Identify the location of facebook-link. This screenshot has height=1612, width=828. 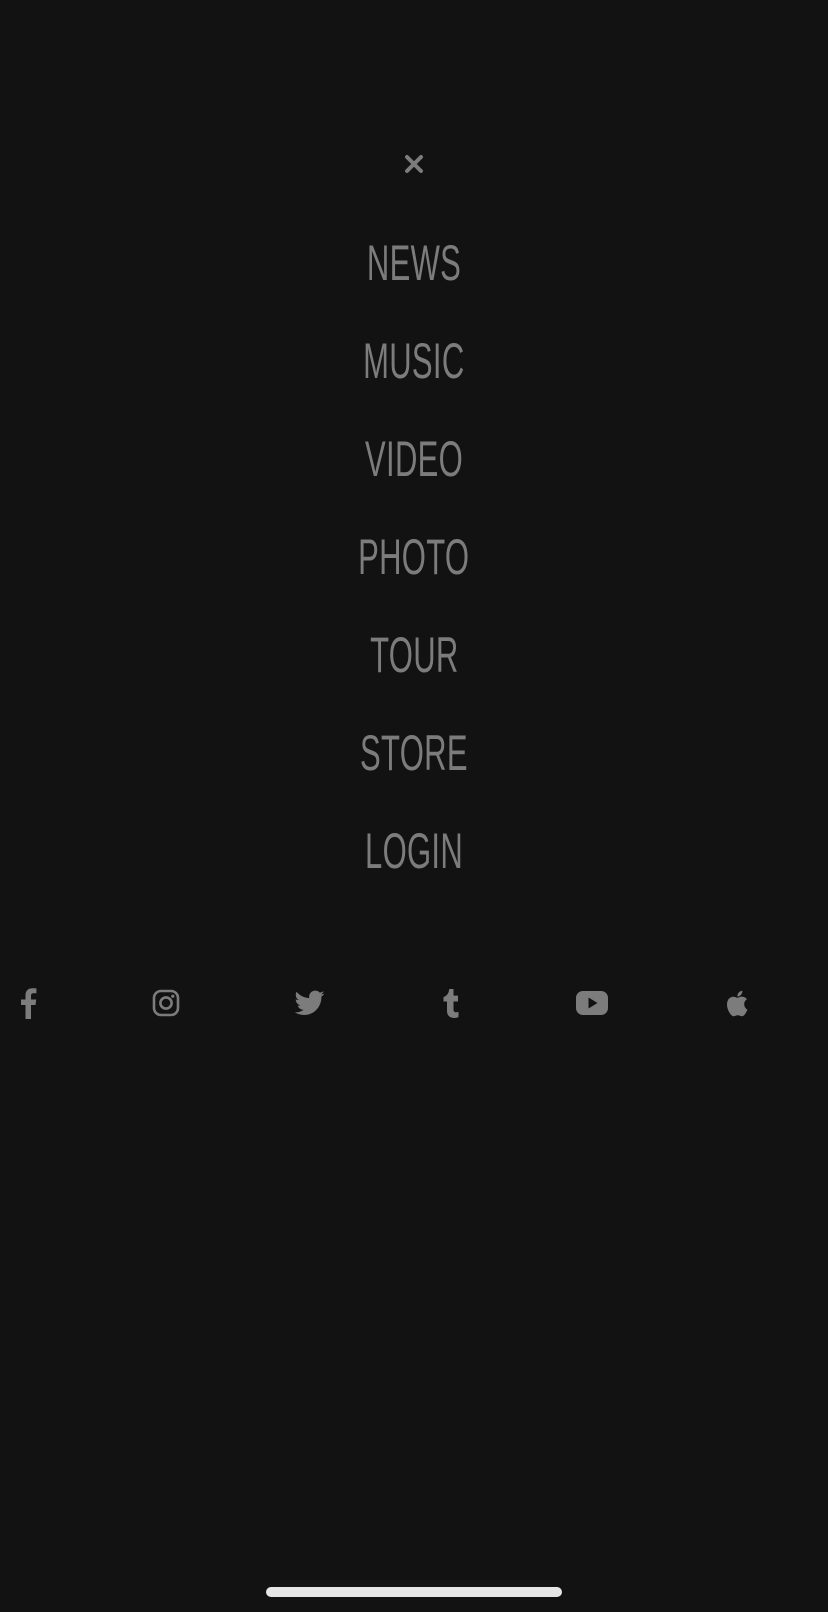
(28, 1003).